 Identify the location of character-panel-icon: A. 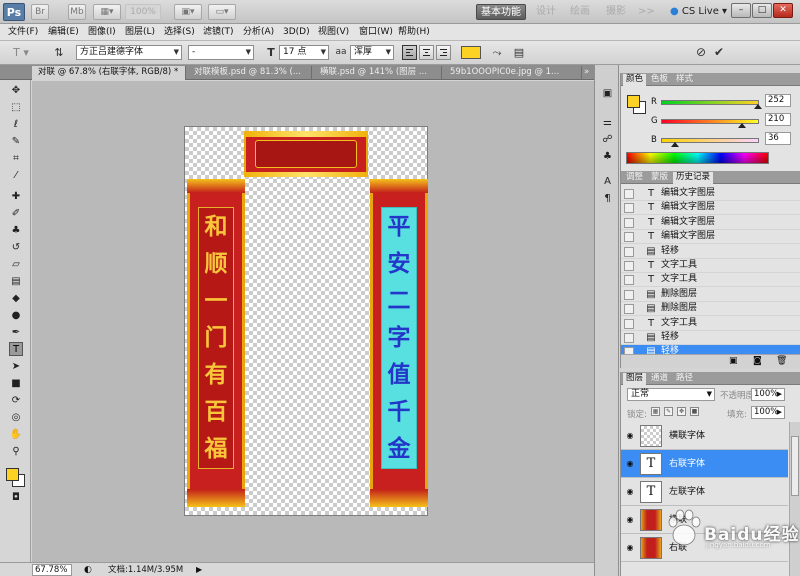
(607, 182).